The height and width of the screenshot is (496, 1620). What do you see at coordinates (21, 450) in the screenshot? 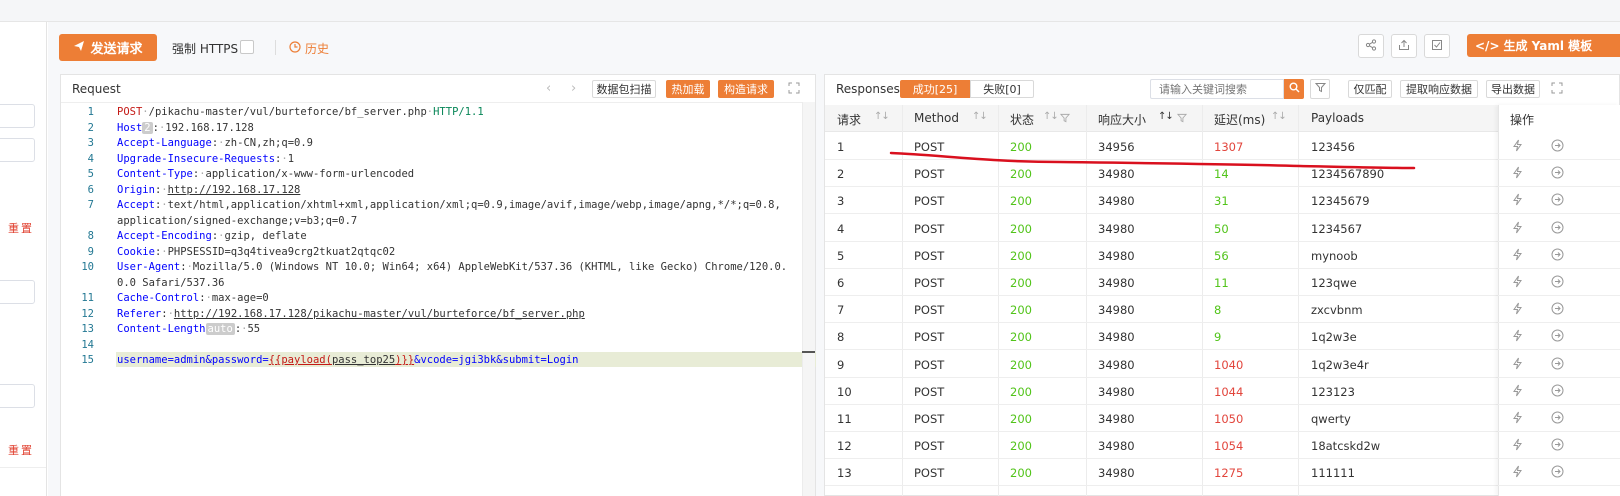
I see `reset-link-2: 重置` at bounding box center [21, 450].